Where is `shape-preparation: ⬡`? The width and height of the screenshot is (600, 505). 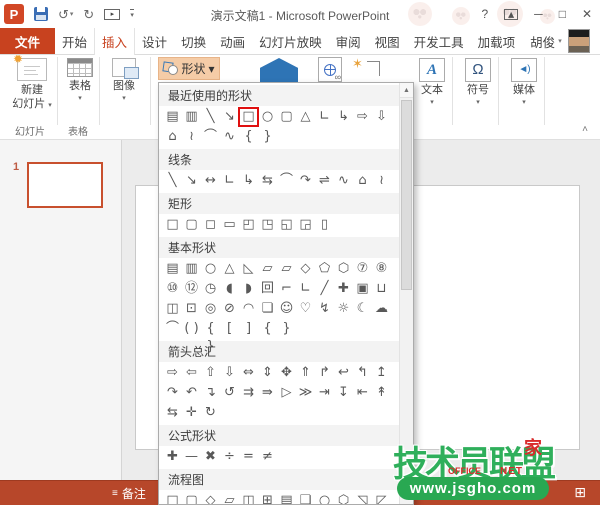 shape-preparation: ⬡ is located at coordinates (343, 498).